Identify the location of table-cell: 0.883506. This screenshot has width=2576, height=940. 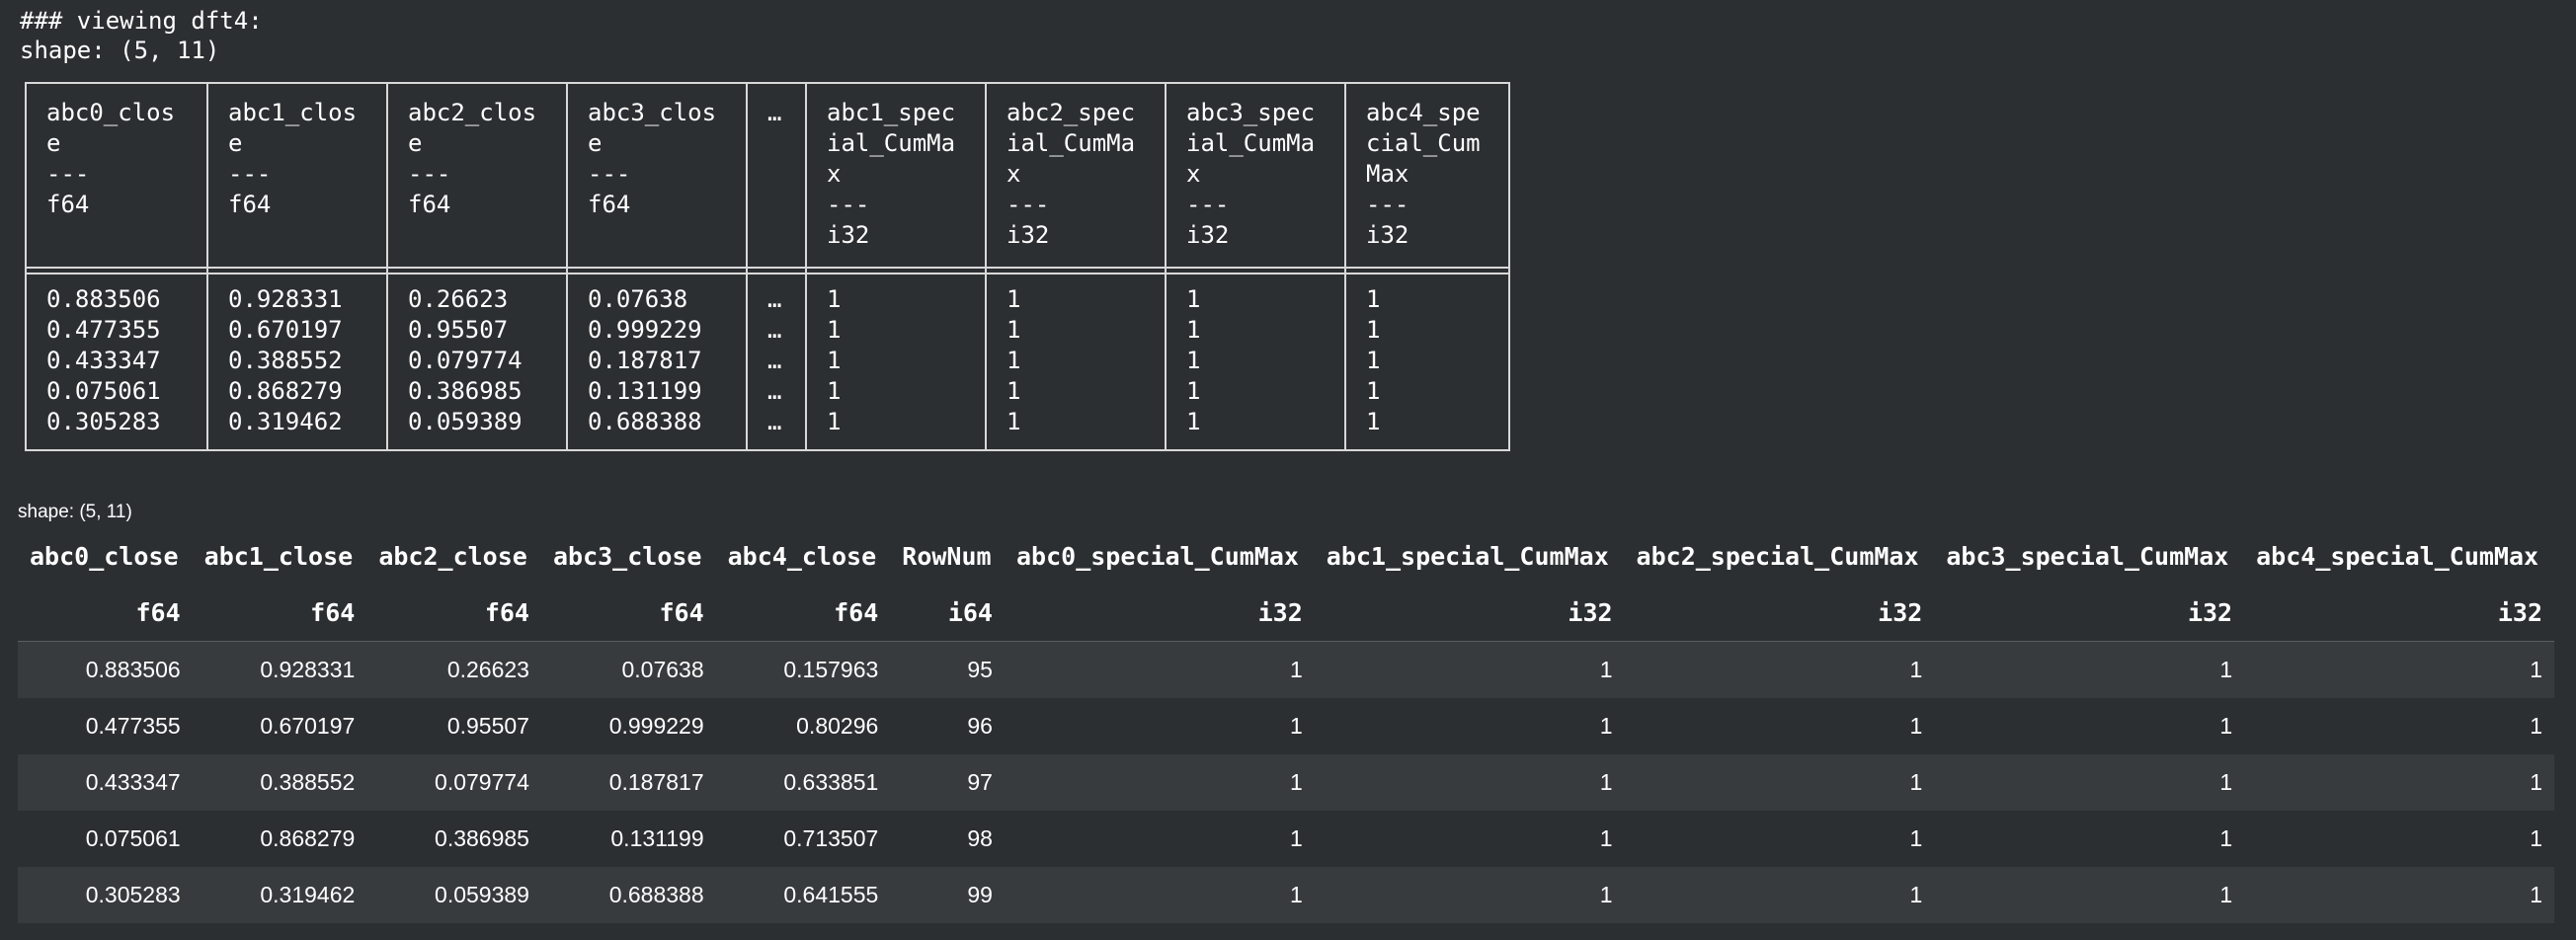
(105, 669).